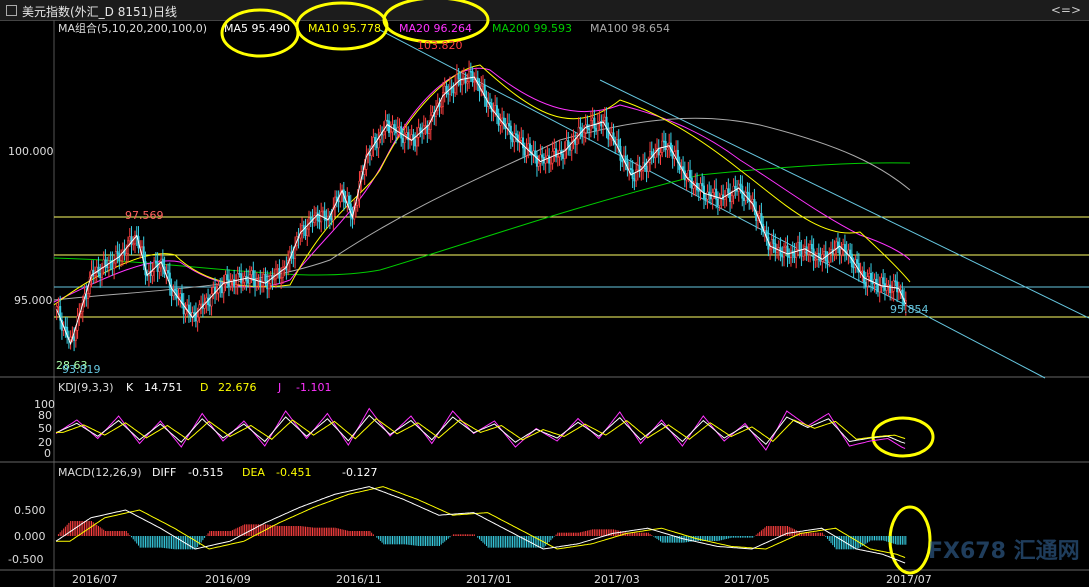 The width and height of the screenshot is (1089, 587). Describe the element at coordinates (359, 472) in the screenshot. I see `legend-macd-val: -0.127` at that location.